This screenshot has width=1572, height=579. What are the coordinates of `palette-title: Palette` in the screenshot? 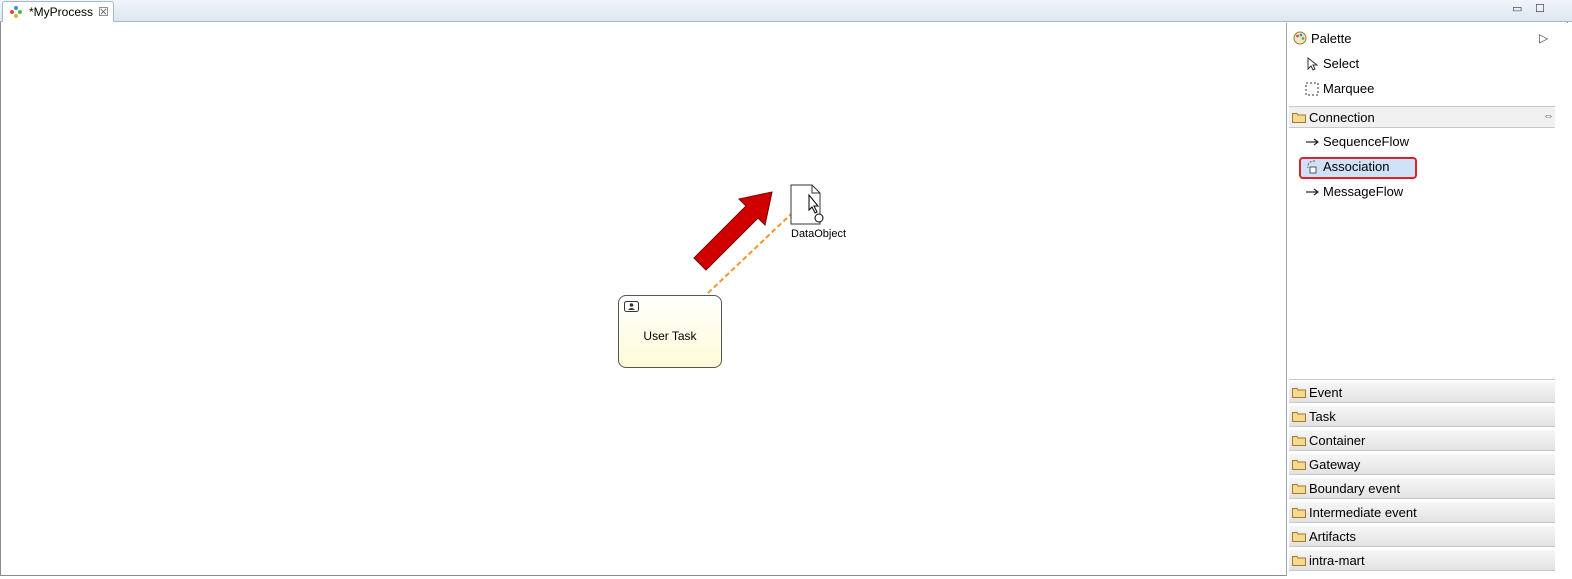 It's located at (1331, 38).